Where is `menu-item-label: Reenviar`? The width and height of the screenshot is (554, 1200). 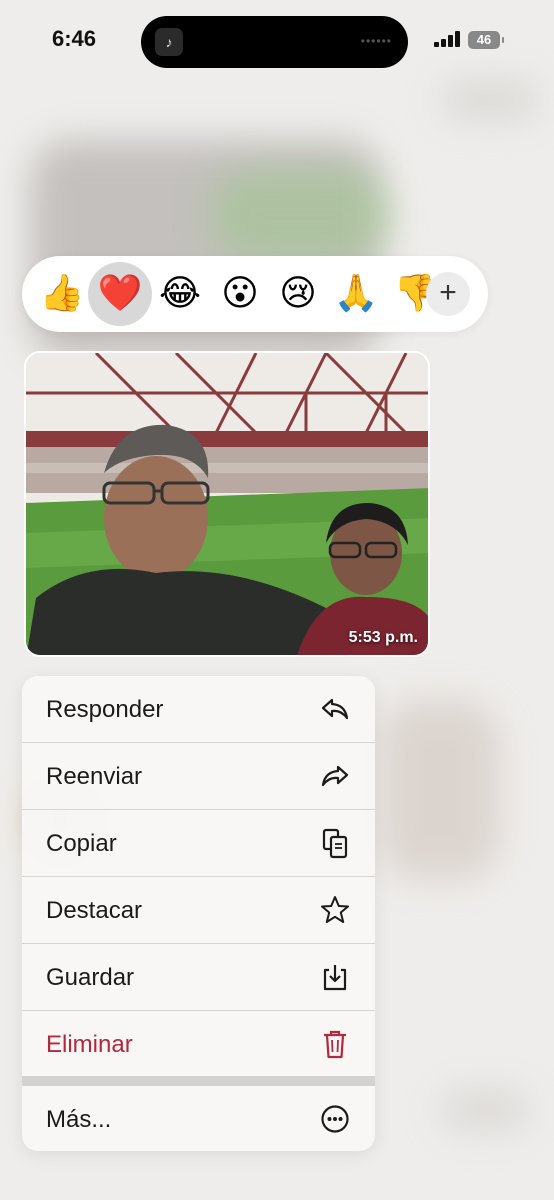 menu-item-label: Reenviar is located at coordinates (94, 776).